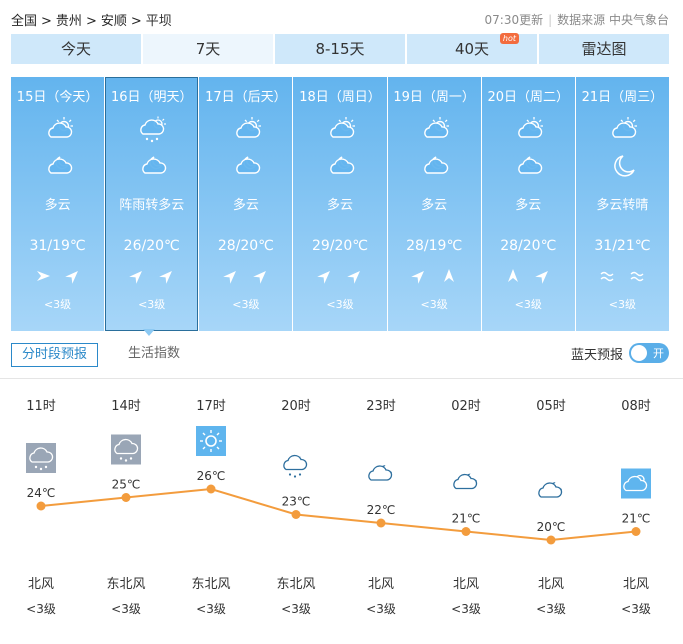 The image size is (683, 644). What do you see at coordinates (636, 483) in the screenshot?
I see `partly-cloudy-box-icon` at bounding box center [636, 483].